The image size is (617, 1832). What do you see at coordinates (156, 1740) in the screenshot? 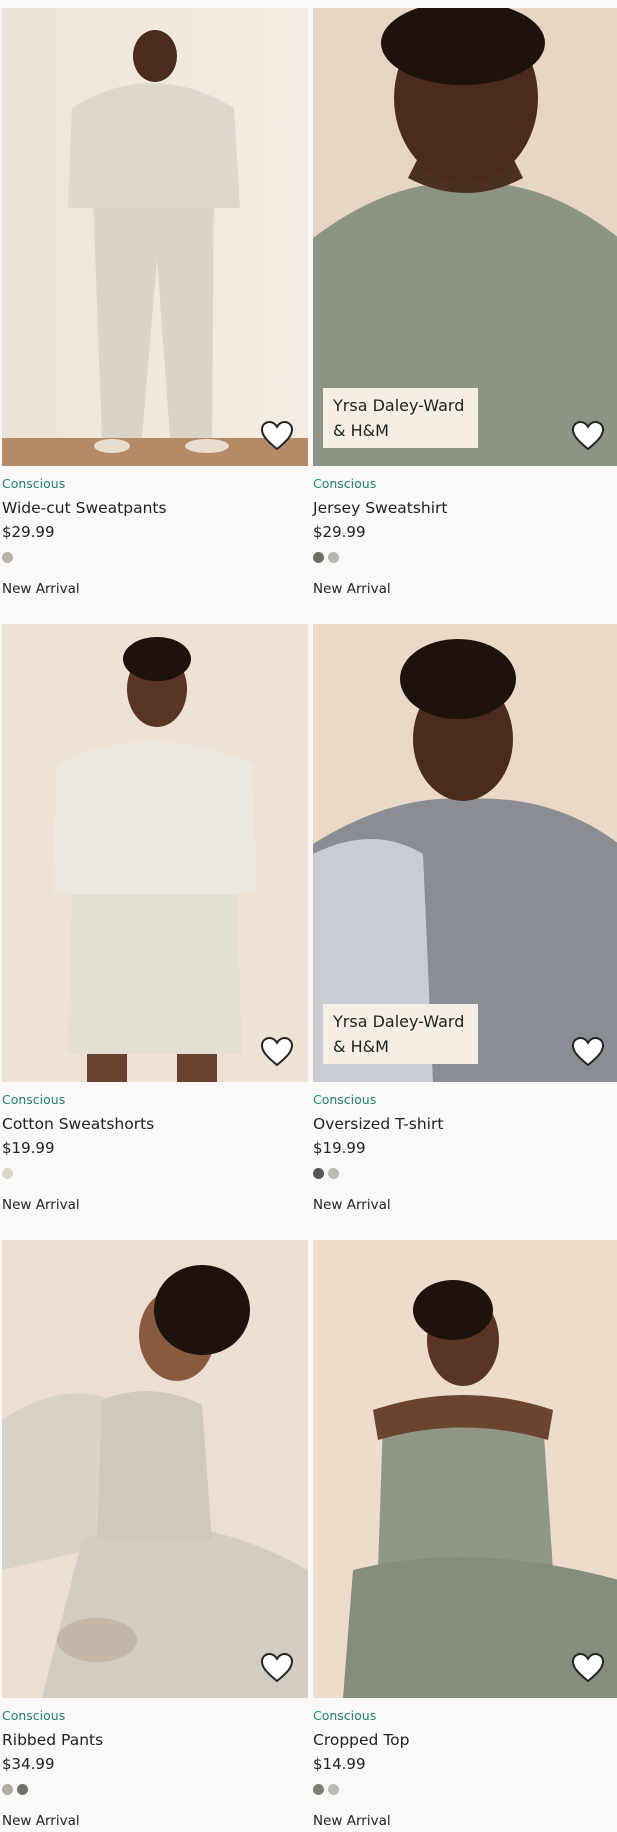
I see `product-name: Ribbed Pants` at bounding box center [156, 1740].